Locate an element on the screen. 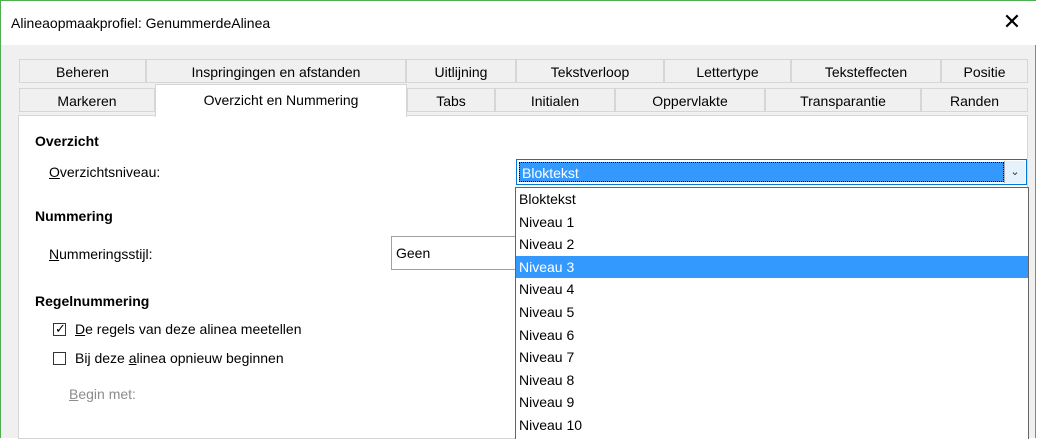 This screenshot has height=439, width=1038. count-lines-checkbox: ✓ is located at coordinates (59, 328).